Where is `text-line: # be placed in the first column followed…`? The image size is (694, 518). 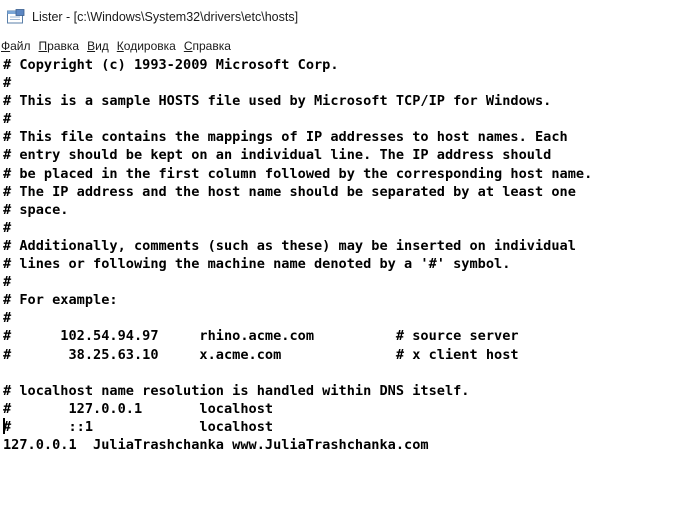
text-line: # be placed in the first column followed… is located at coordinates (298, 173).